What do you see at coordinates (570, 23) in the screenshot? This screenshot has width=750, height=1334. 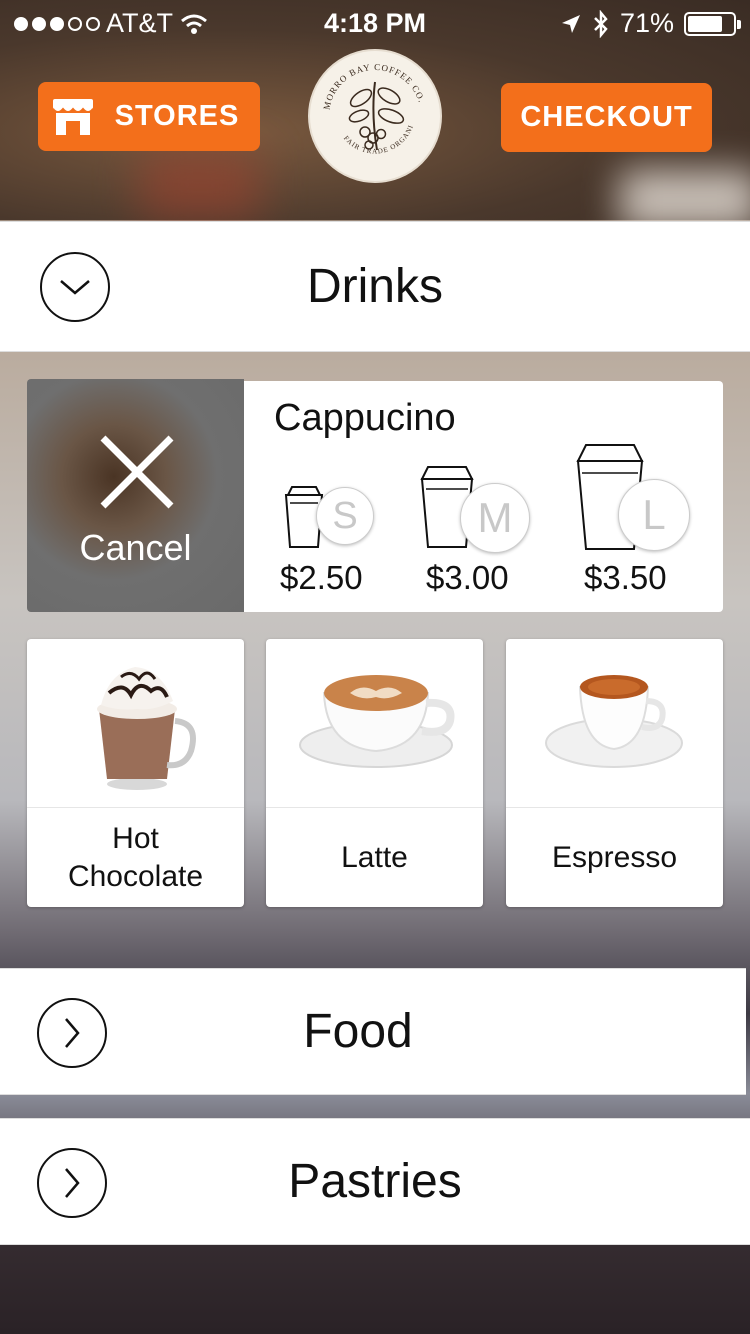 I see `location-arrow-icon` at bounding box center [570, 23].